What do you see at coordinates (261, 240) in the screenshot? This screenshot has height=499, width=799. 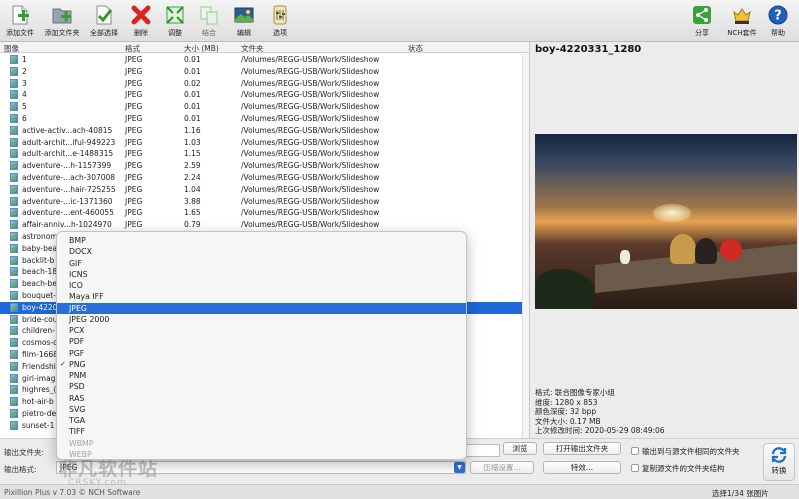 I see `format-option-bmp: BMP` at bounding box center [261, 240].